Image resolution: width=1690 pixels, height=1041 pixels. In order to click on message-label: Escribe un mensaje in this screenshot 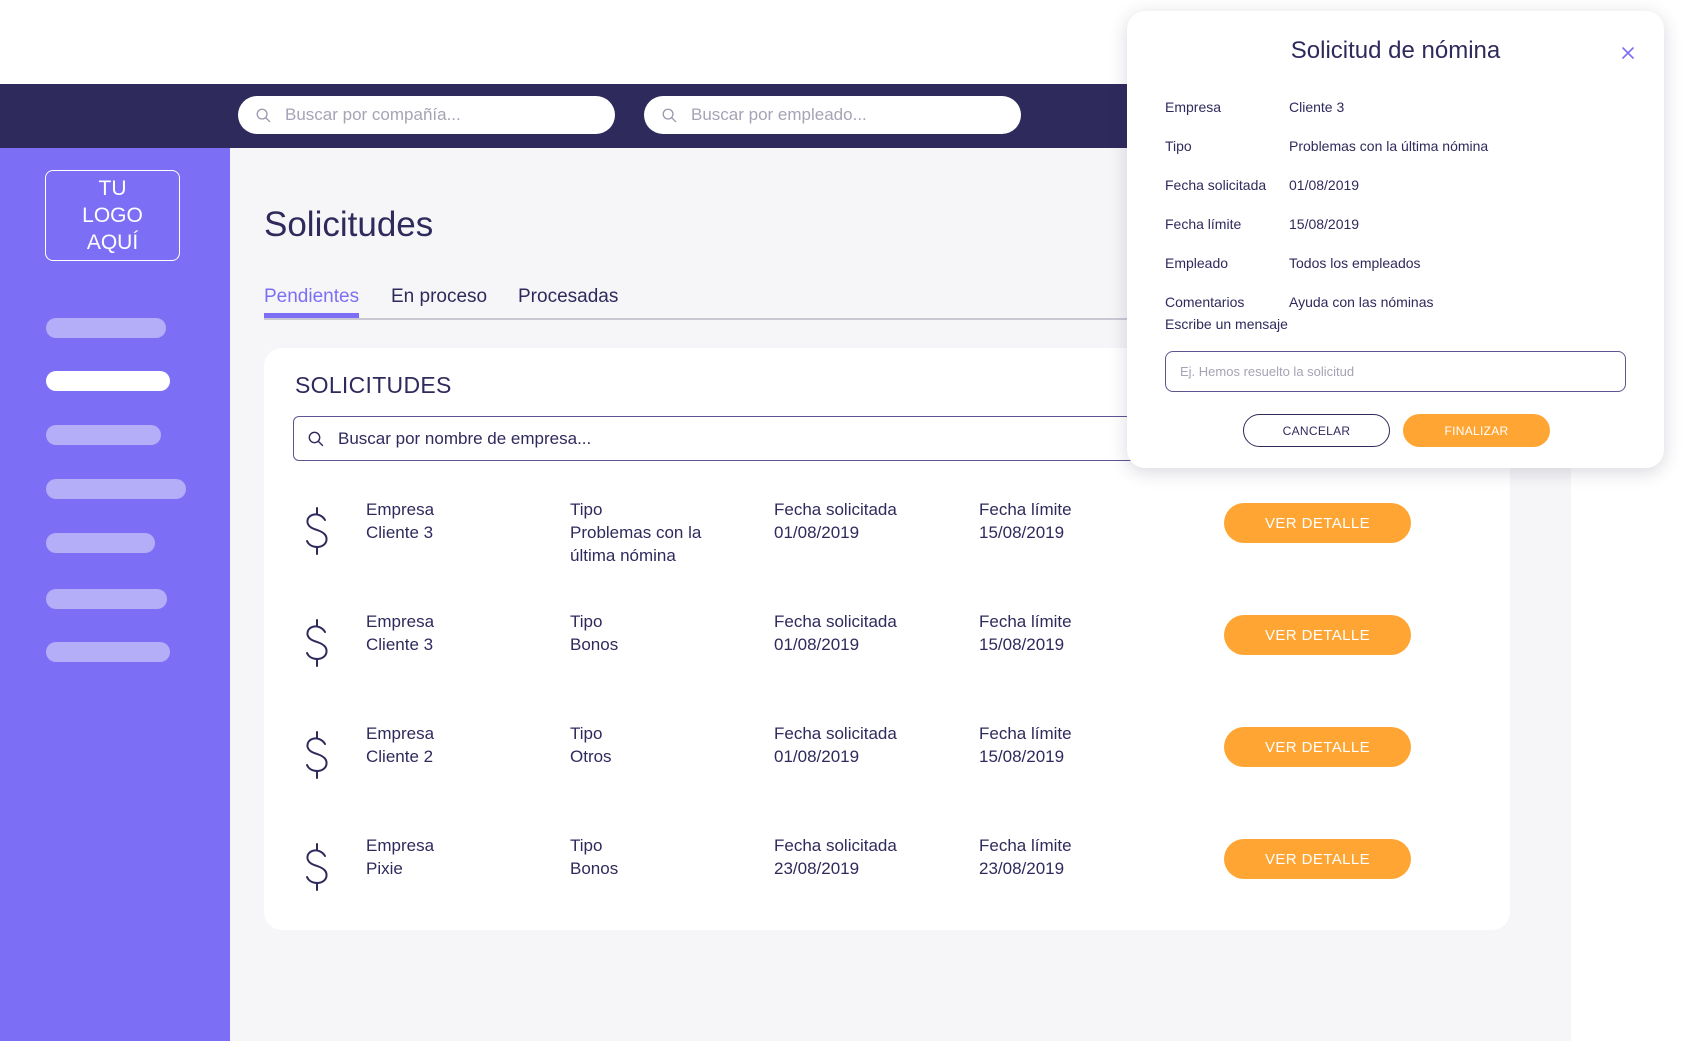, I will do `click(1226, 324)`.